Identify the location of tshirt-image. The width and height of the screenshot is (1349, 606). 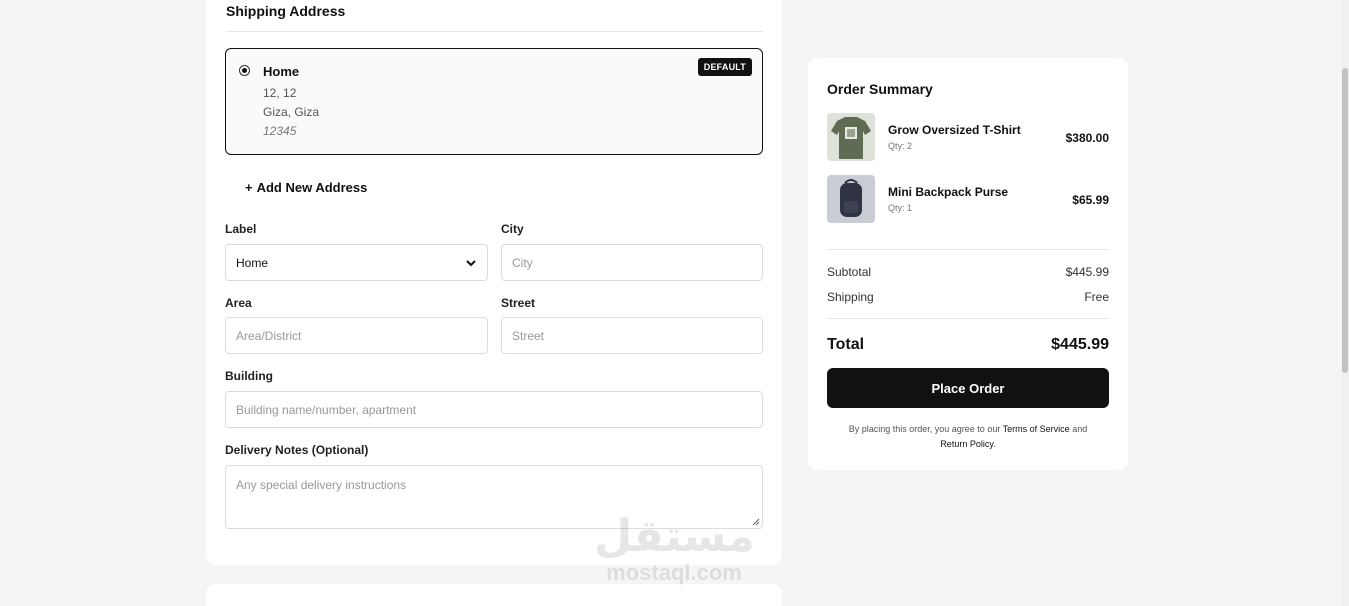
(851, 137).